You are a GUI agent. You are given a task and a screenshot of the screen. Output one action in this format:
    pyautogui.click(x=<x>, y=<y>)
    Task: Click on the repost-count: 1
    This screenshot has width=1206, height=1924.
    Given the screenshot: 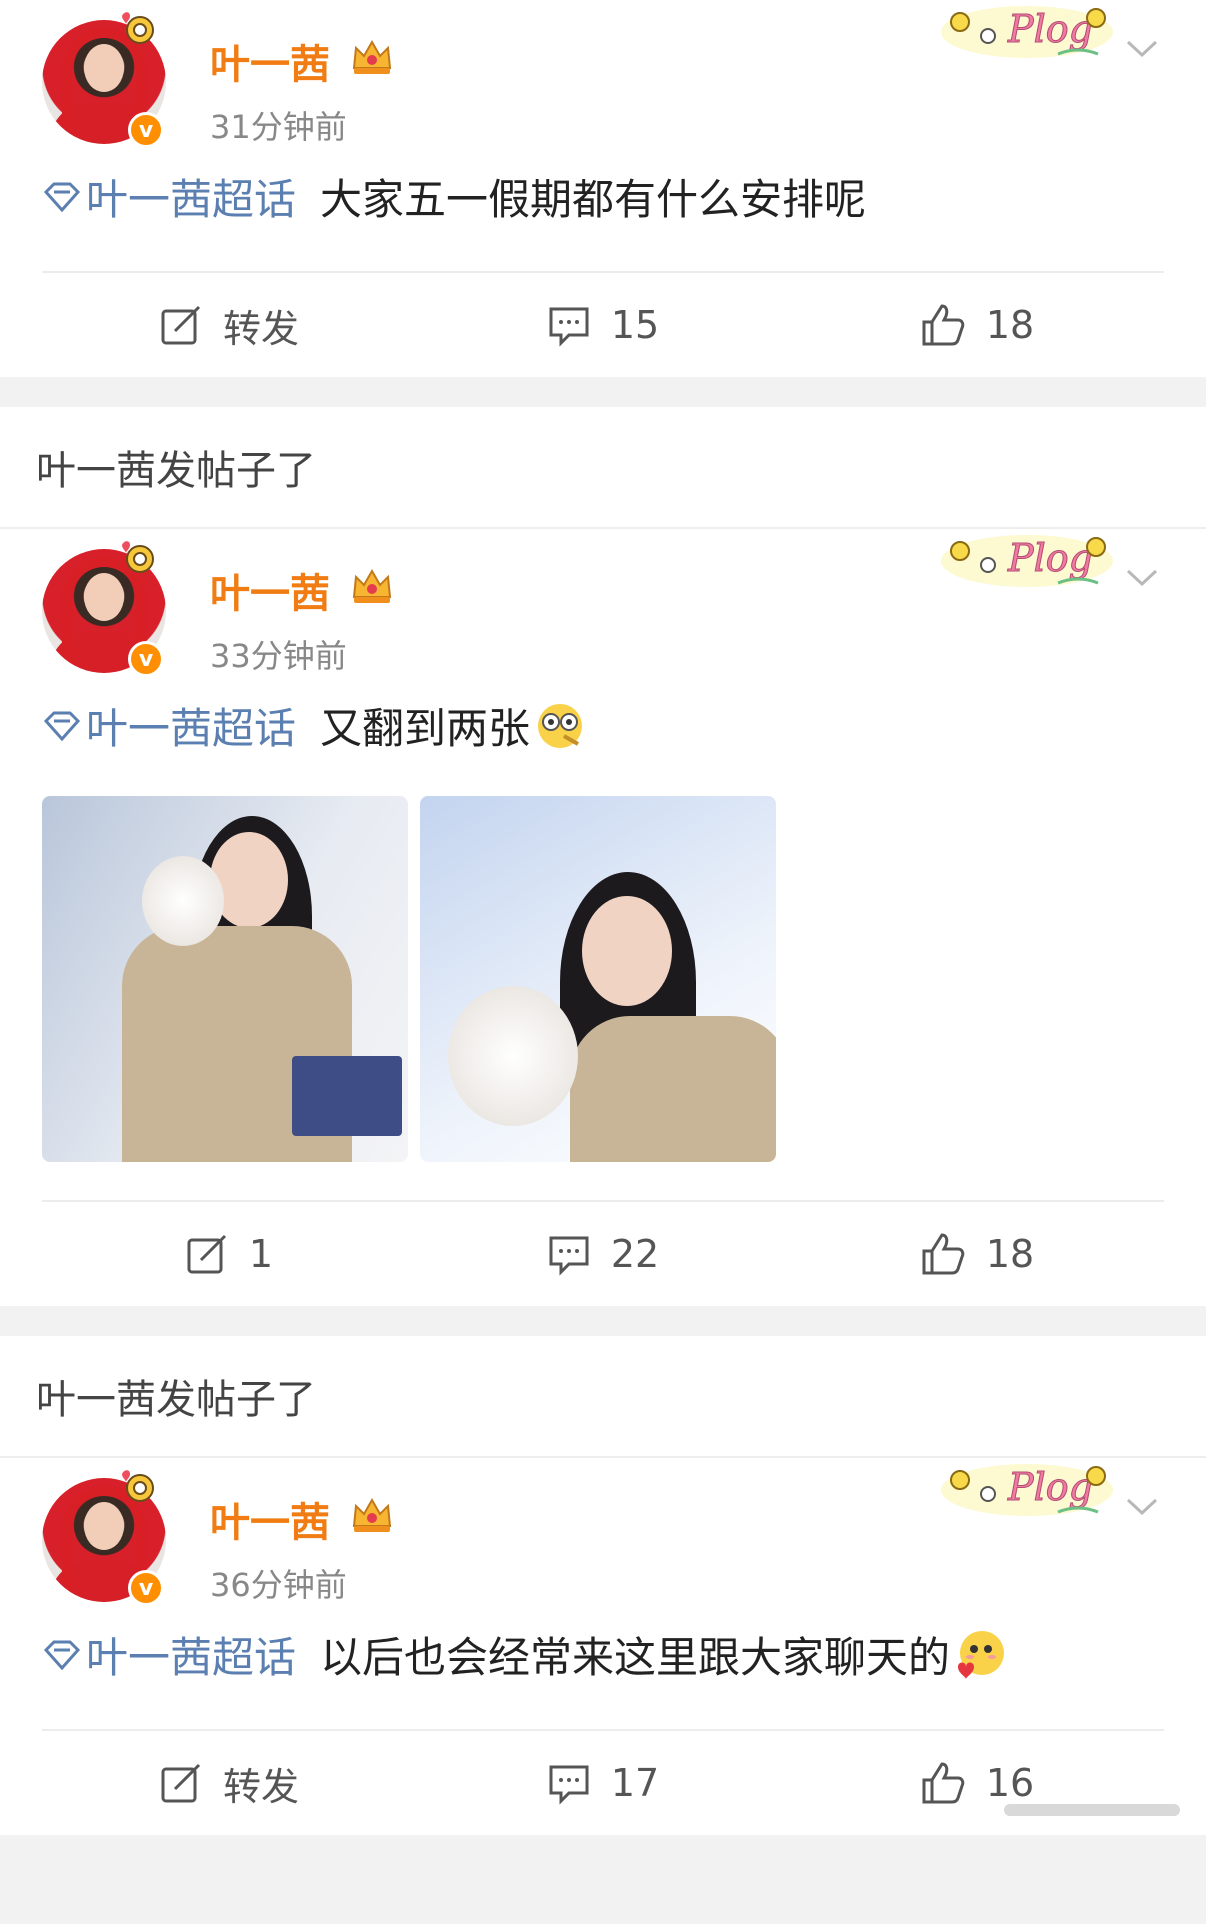 What is the action you would take?
    pyautogui.click(x=261, y=1254)
    